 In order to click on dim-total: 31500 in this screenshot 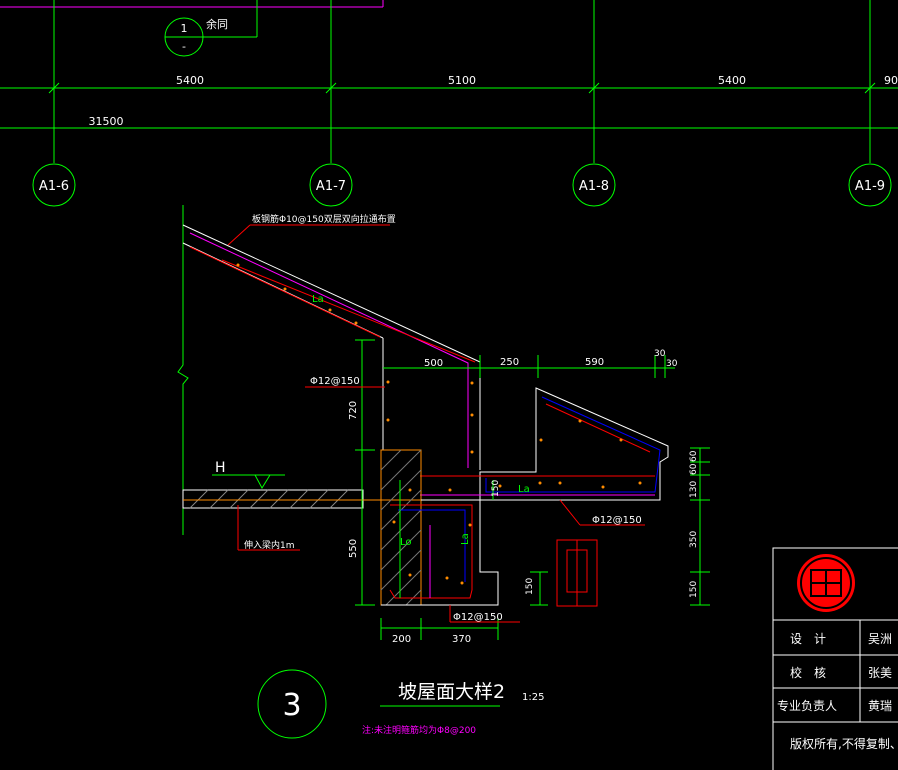, I will do `click(106, 121)`.